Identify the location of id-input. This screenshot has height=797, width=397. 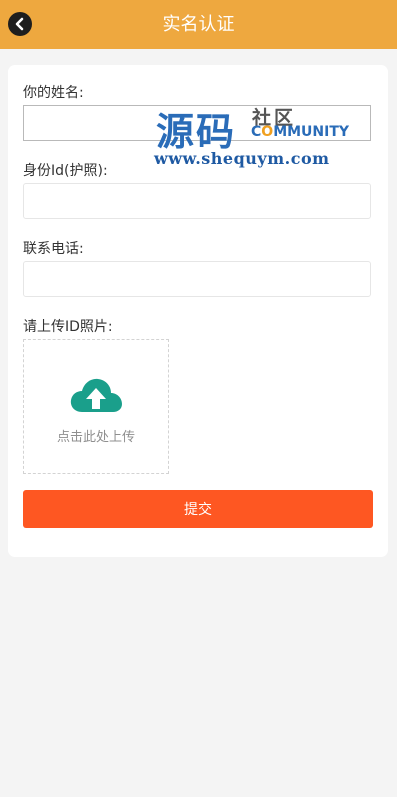
(197, 201).